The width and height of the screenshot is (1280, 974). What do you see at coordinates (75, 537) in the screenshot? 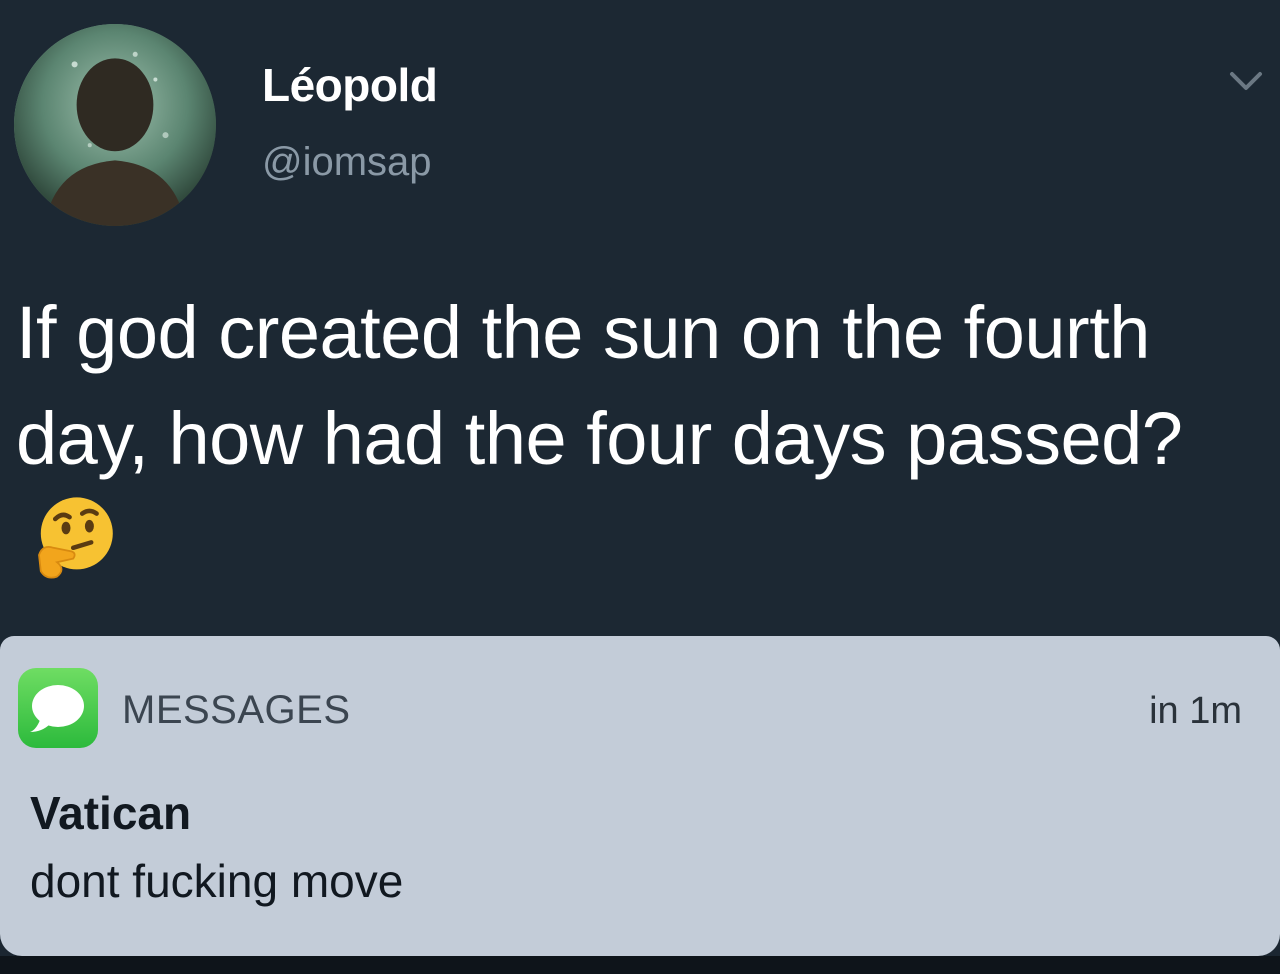
I see `thinking-face-icon` at bounding box center [75, 537].